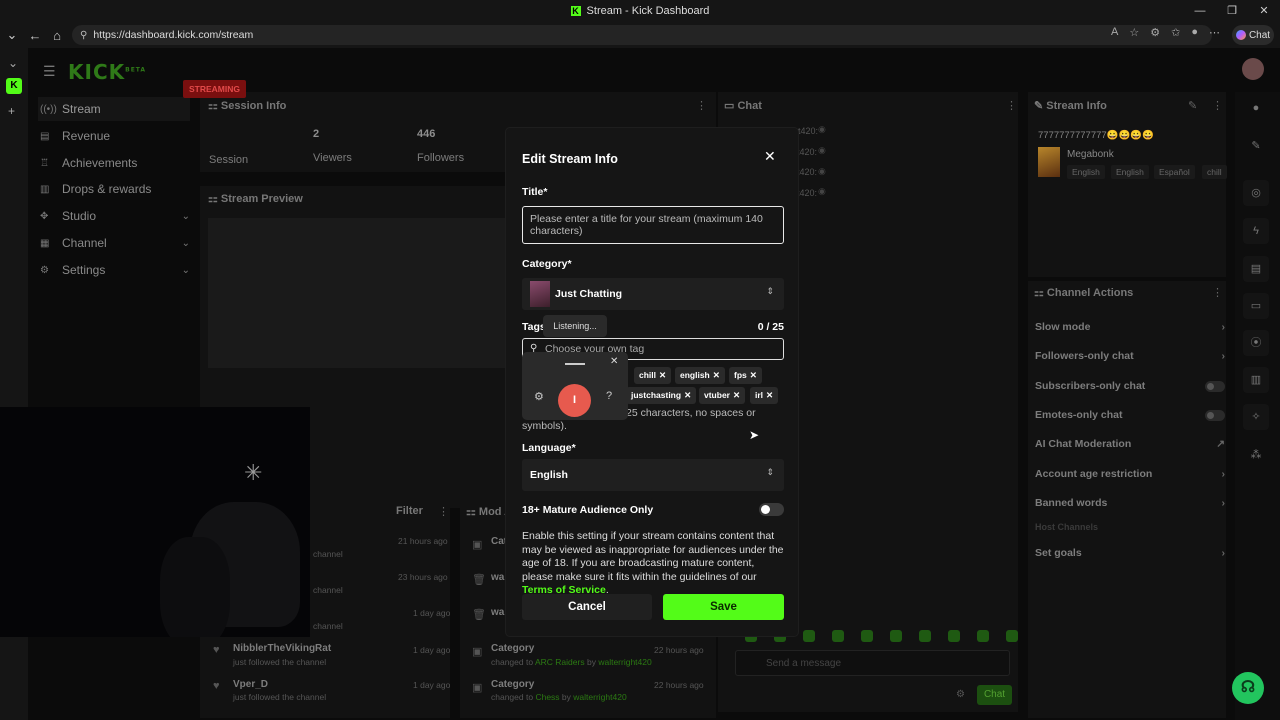 Image resolution: width=1280 pixels, height=720 pixels. What do you see at coordinates (822, 150) in the screenshot?
I see `emote-icon: ◉` at bounding box center [822, 150].